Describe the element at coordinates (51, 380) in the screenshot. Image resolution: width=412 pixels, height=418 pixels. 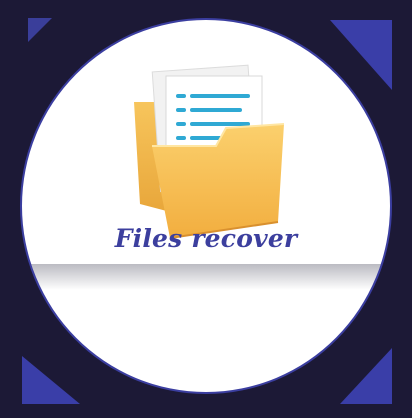
I see `corner-decoration-bottom-left` at that location.